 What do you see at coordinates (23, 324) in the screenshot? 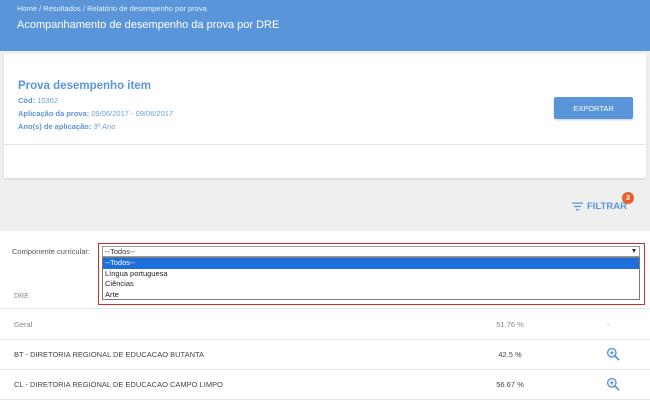
I see `table-row-name: Geral` at bounding box center [23, 324].